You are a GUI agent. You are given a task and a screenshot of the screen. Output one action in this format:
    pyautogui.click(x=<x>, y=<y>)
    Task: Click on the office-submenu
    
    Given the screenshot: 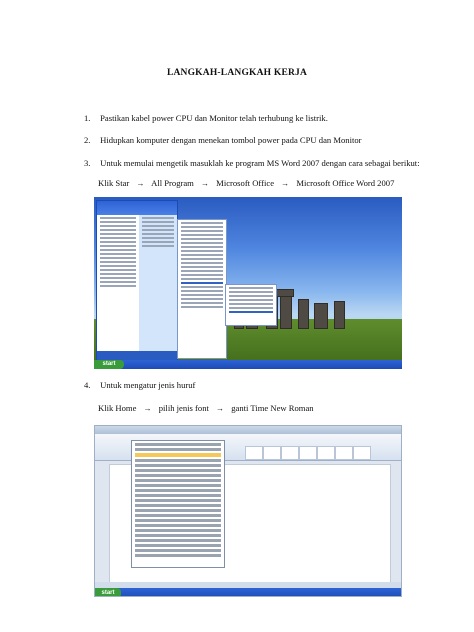 What is the action you would take?
    pyautogui.click(x=251, y=305)
    